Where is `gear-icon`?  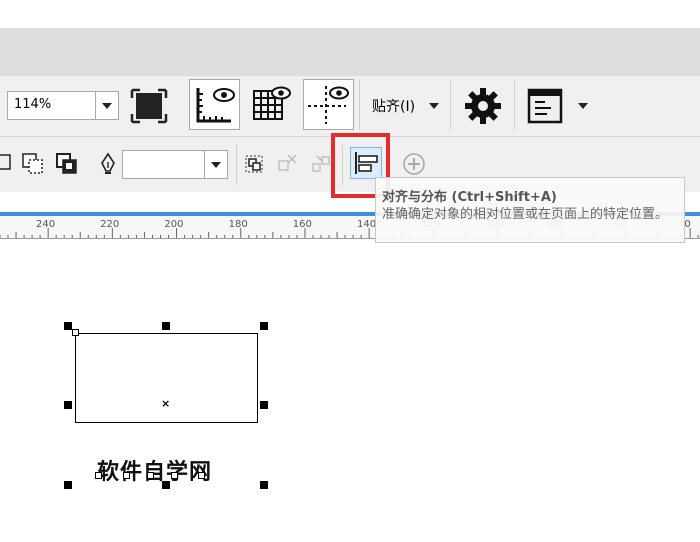 gear-icon is located at coordinates (483, 106).